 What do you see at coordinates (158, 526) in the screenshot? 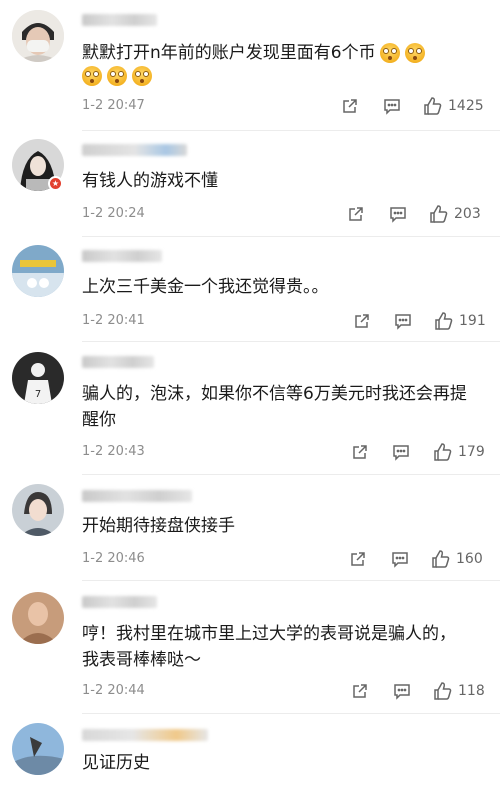
I see `comment-text: 开始期待接盘侠接手` at bounding box center [158, 526].